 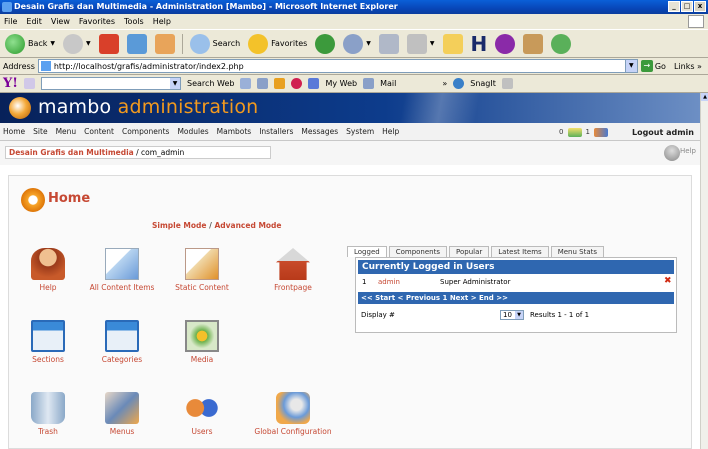 I want to click on home-button, so click(x=165, y=44).